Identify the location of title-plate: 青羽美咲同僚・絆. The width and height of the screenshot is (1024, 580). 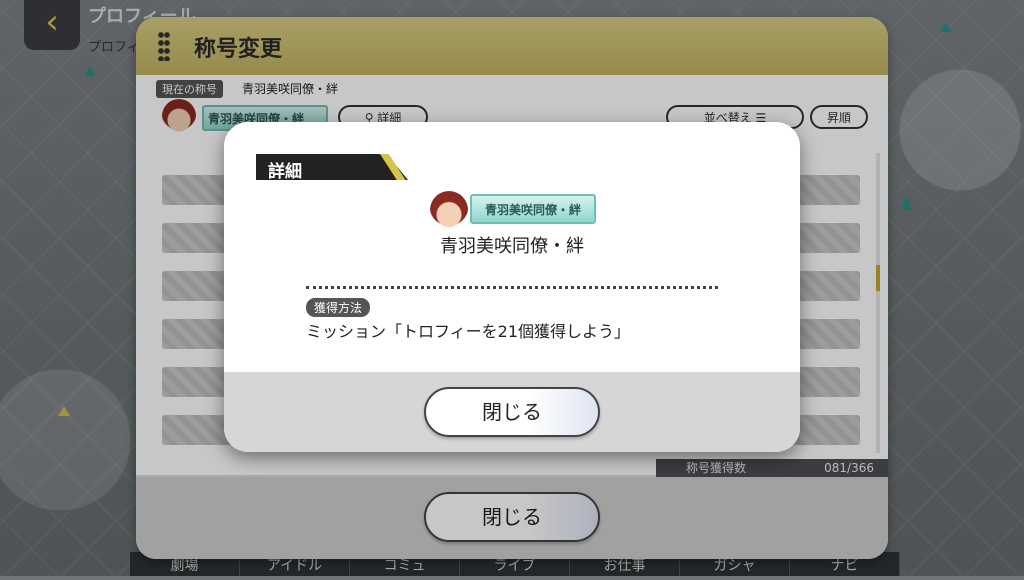
(533, 209).